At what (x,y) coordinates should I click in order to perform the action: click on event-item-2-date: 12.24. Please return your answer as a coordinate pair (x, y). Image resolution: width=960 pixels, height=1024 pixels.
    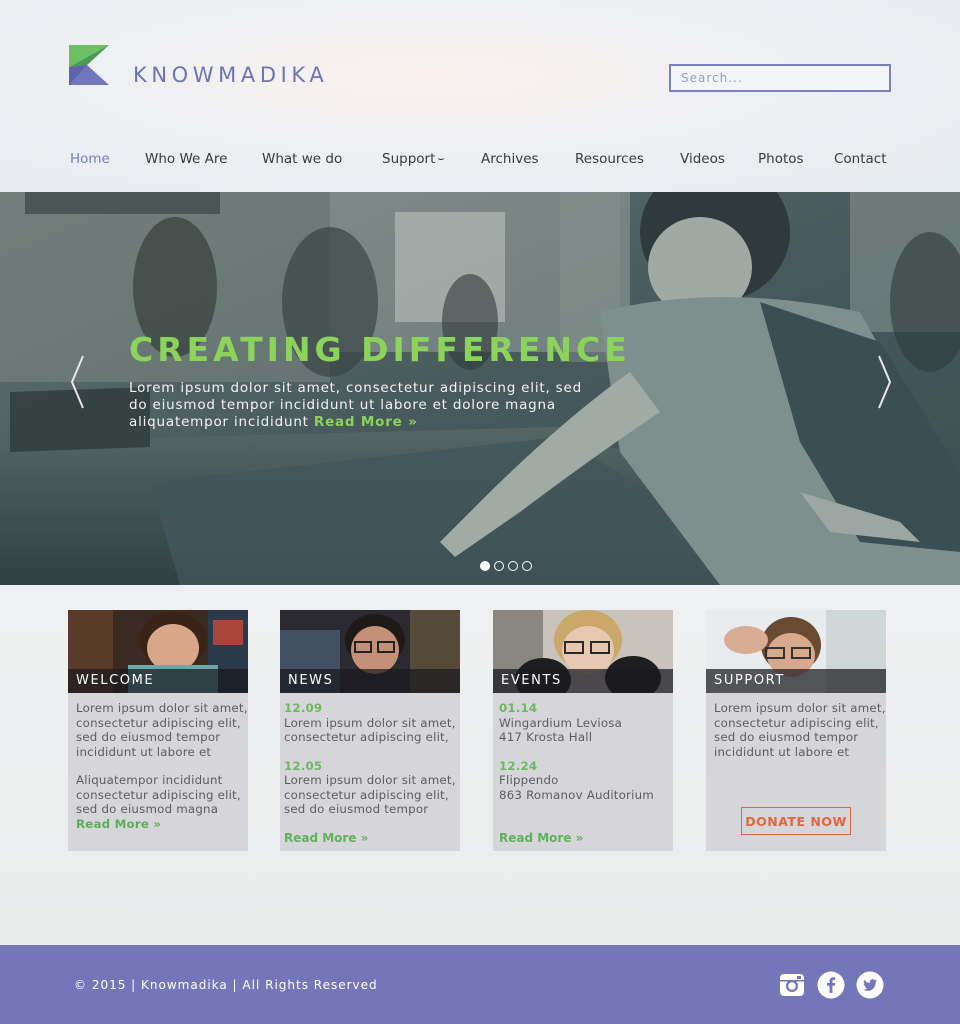
    Looking at the image, I should click on (518, 765).